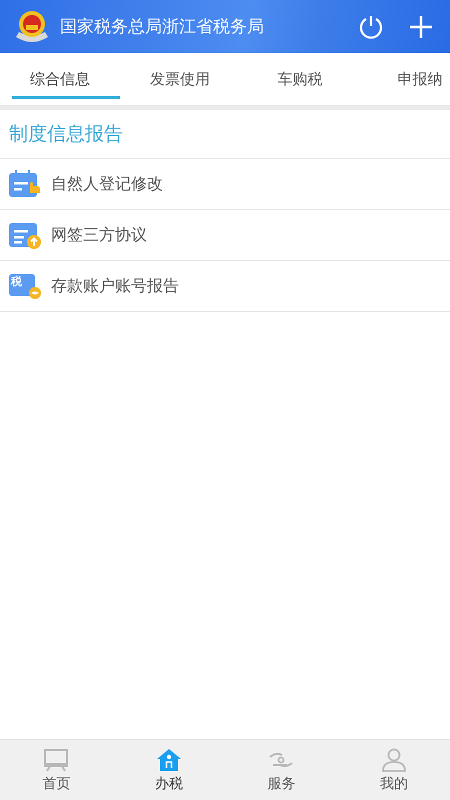  Describe the element at coordinates (115, 286) in the screenshot. I see `item-label: 存款账户账号报告` at that location.